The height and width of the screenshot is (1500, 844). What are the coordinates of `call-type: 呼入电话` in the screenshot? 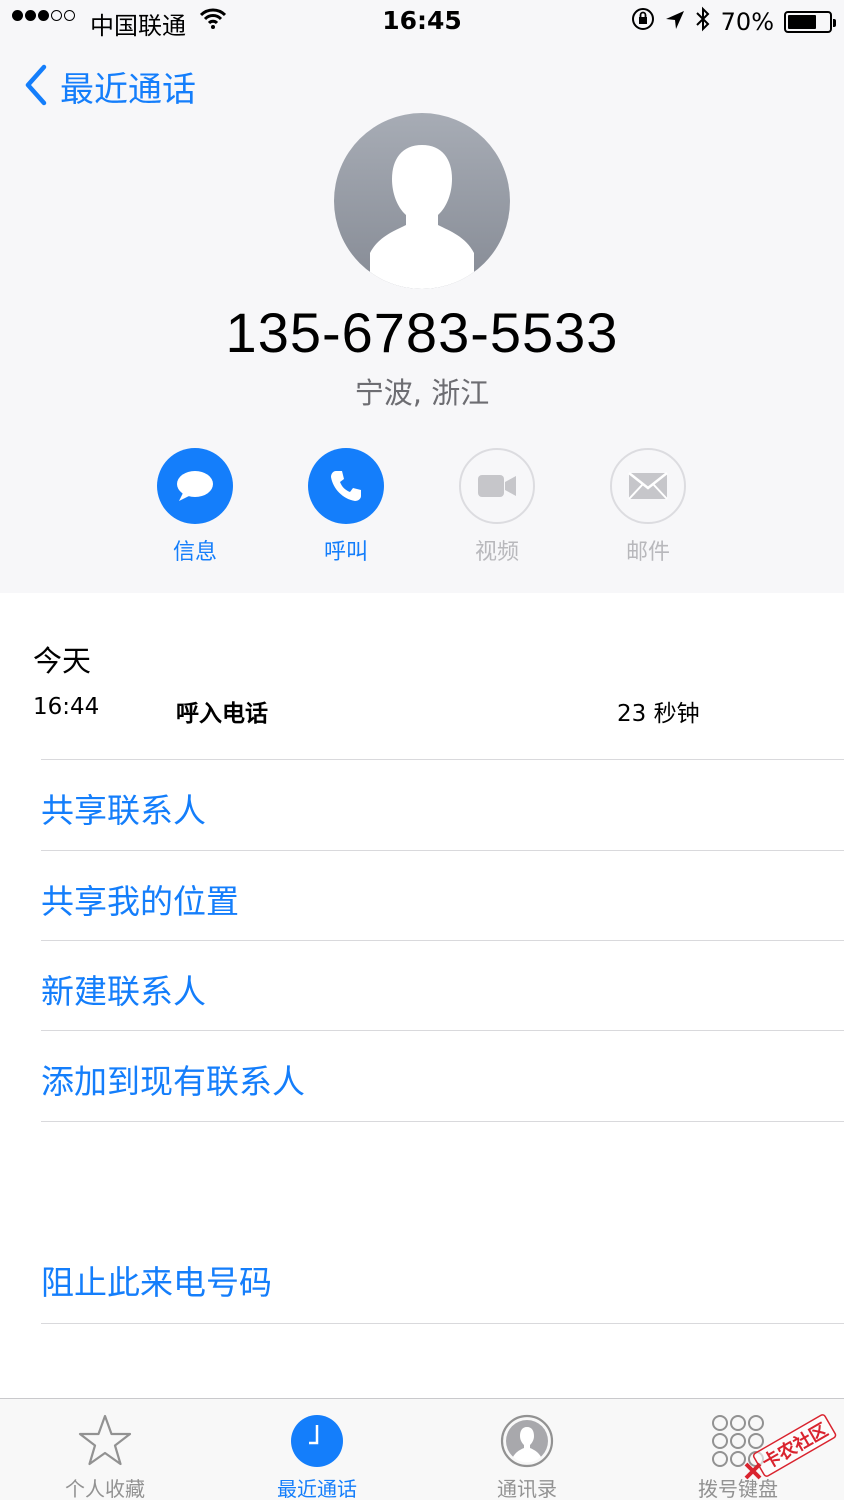 It's located at (222, 714).